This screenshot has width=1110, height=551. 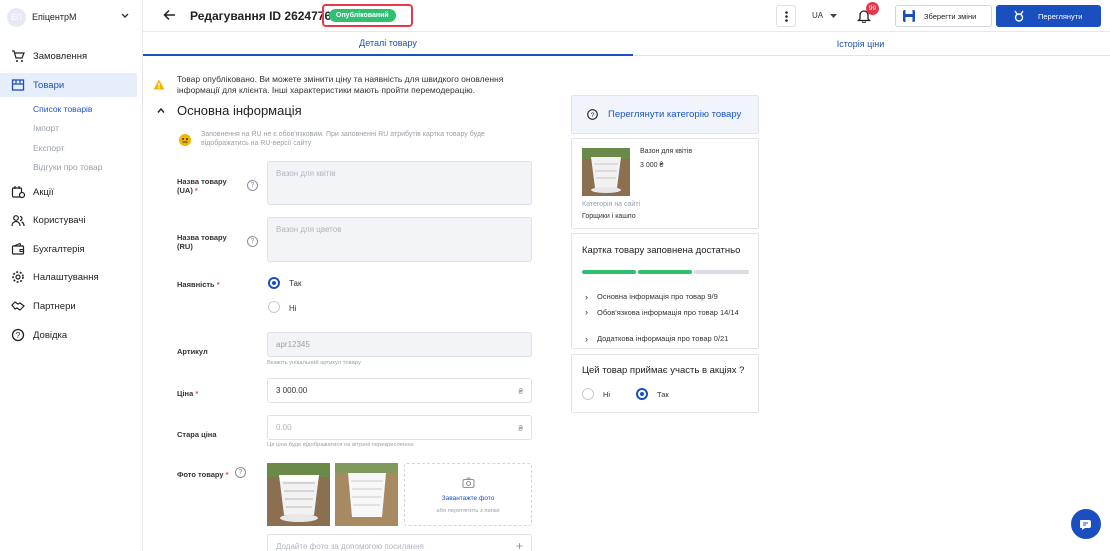 I want to click on tab-bar: Деталі товару Історія ціни, so click(x=626, y=44).